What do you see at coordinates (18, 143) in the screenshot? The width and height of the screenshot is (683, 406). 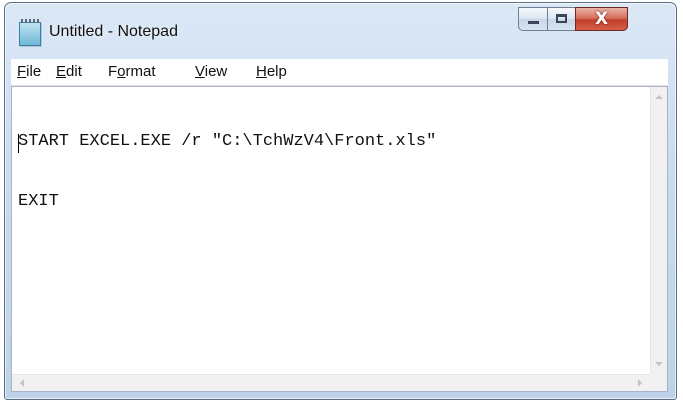 I see `text-caret` at bounding box center [18, 143].